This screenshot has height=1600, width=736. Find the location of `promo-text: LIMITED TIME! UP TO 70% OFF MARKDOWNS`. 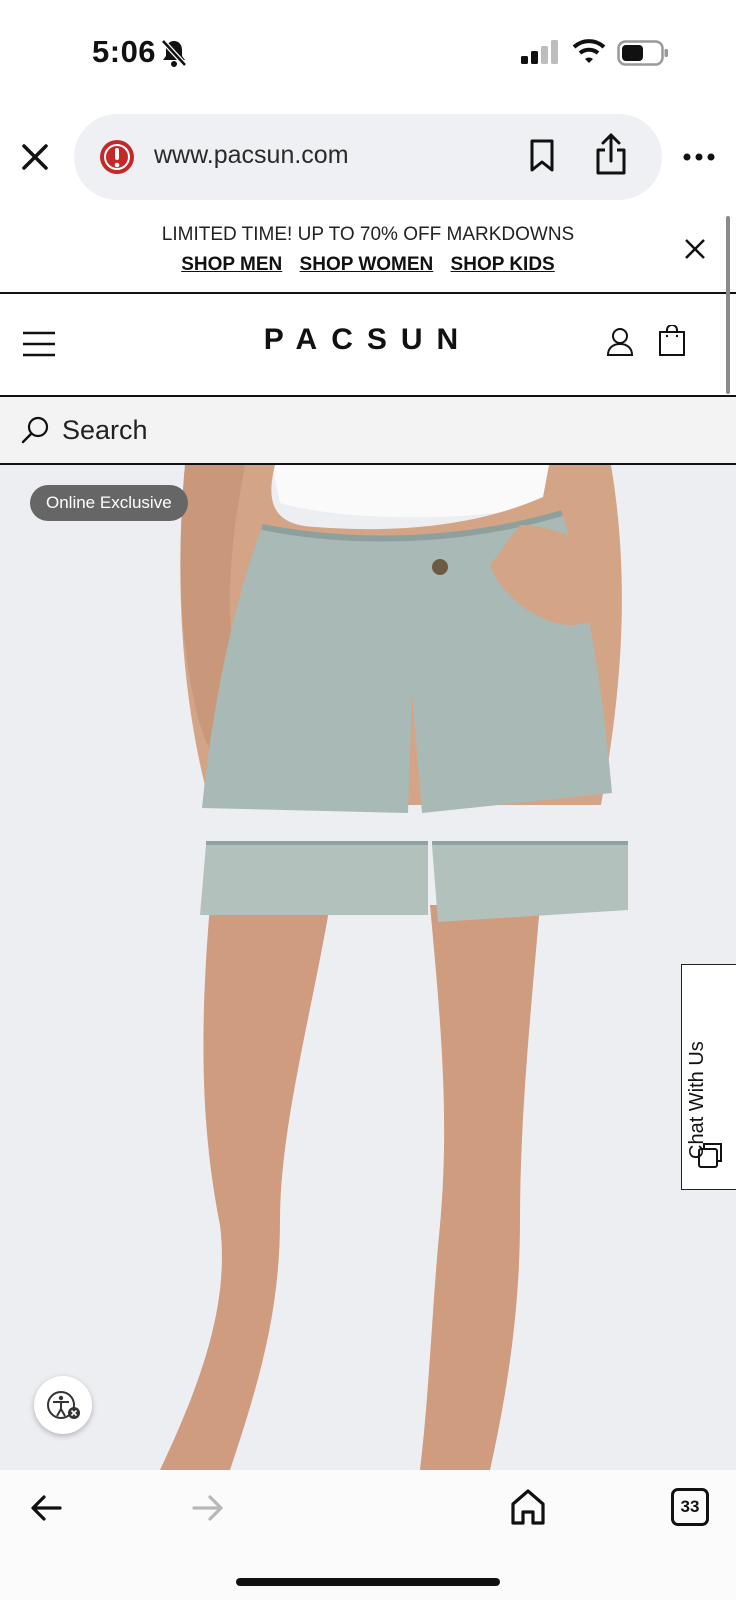

promo-text: LIMITED TIME! UP TO 70% OFF MARKDOWNS is located at coordinates (368, 234).